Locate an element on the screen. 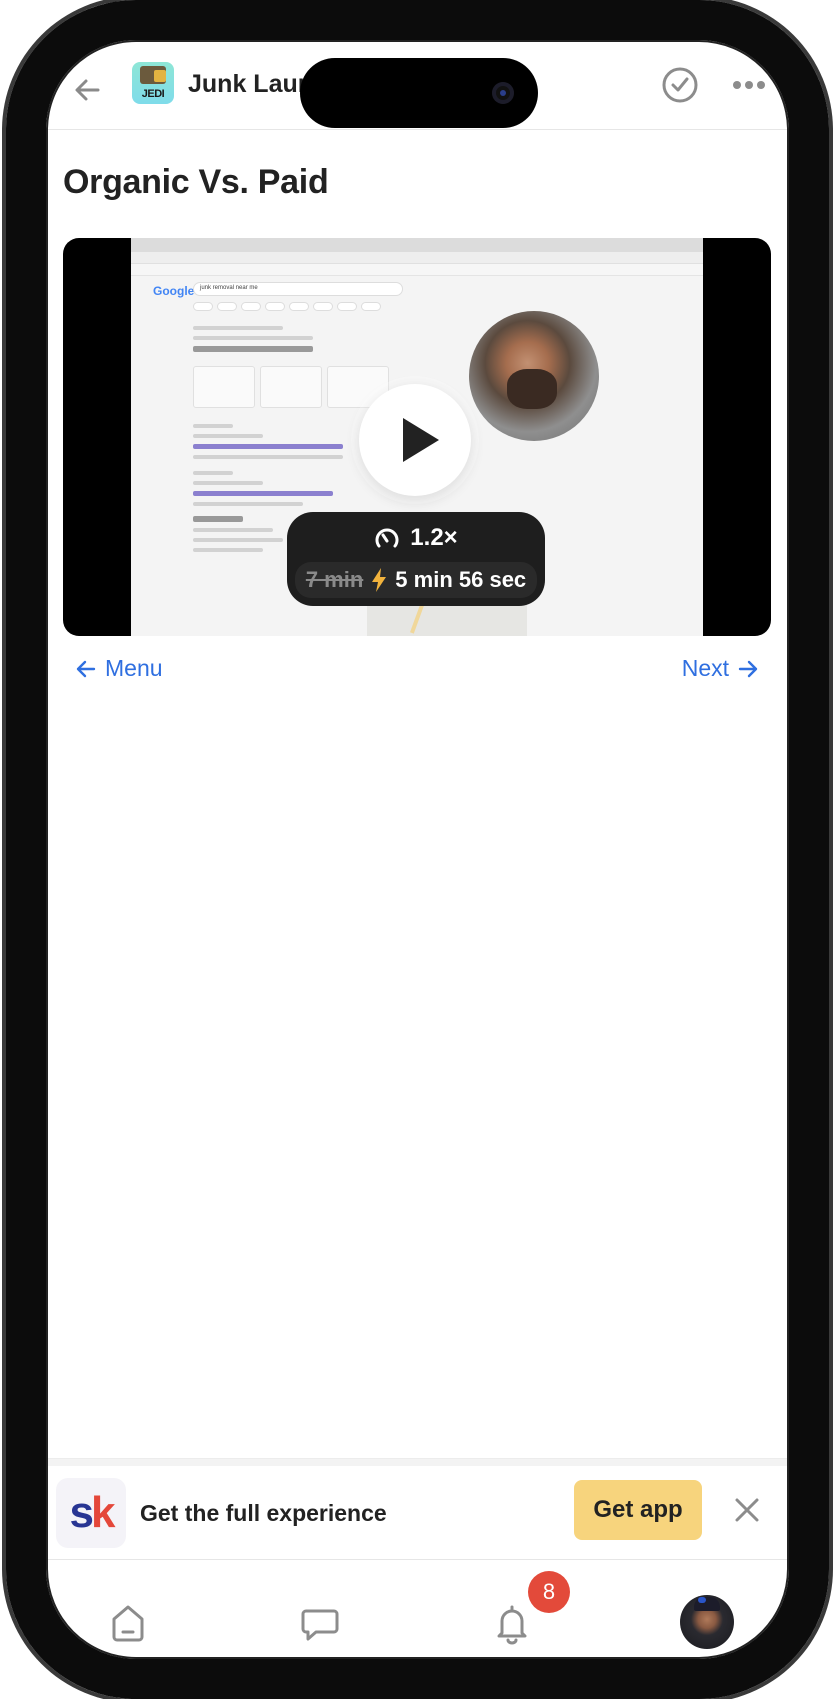  speed-value: 1.2× is located at coordinates (434, 537).